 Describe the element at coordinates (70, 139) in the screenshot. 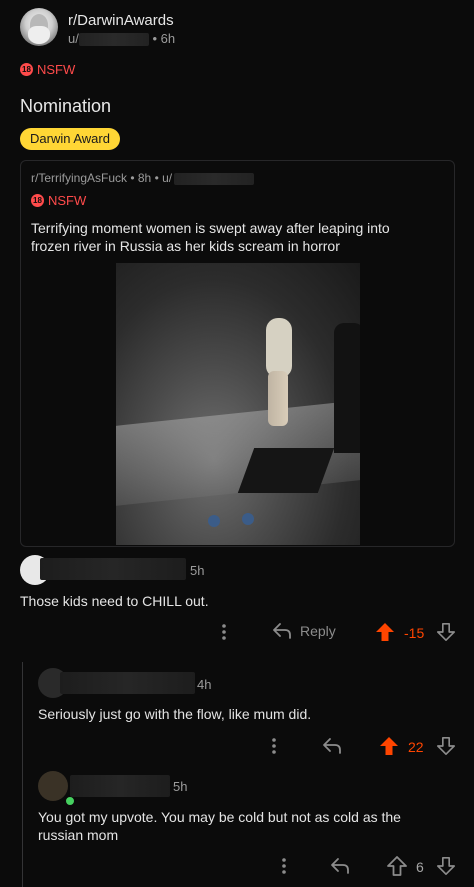

I see `post-flair: Darwin Award` at that location.